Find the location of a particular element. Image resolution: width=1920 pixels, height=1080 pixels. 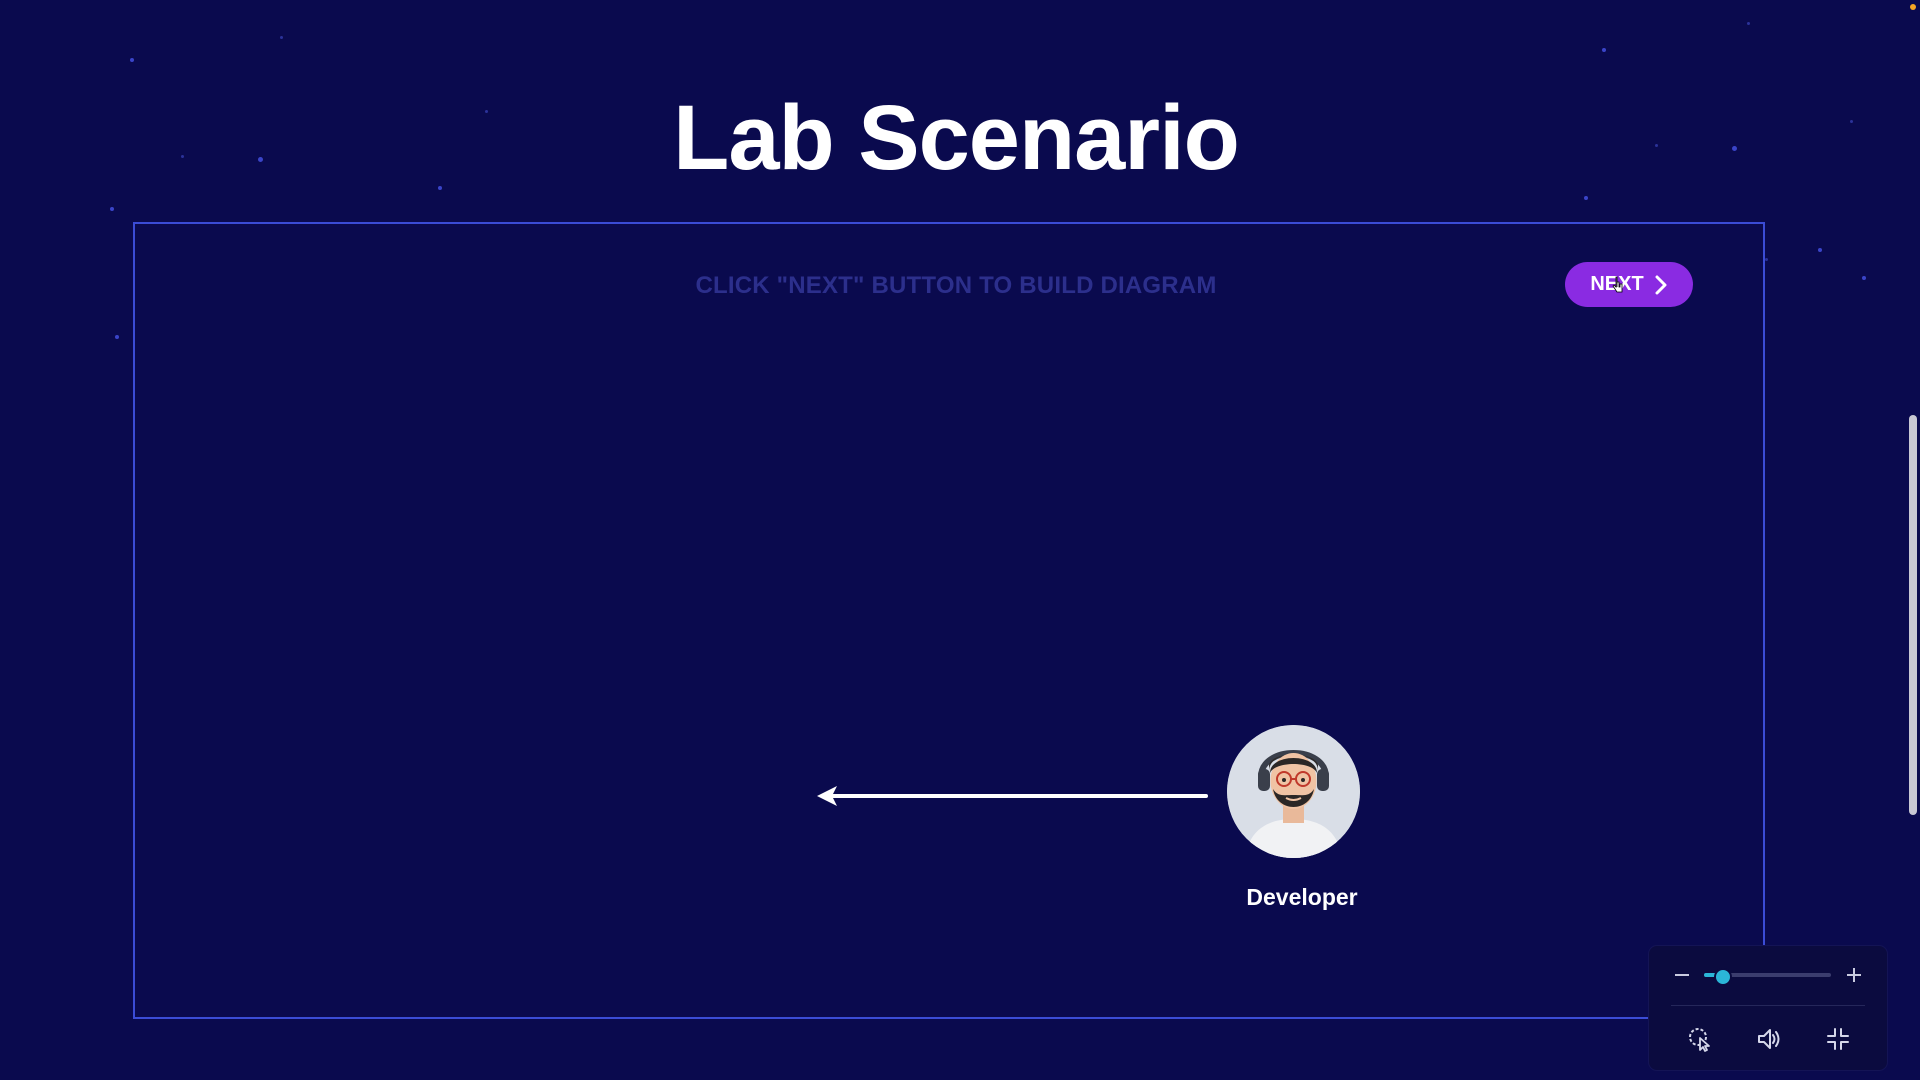

controls-divider is located at coordinates (1768, 1005).